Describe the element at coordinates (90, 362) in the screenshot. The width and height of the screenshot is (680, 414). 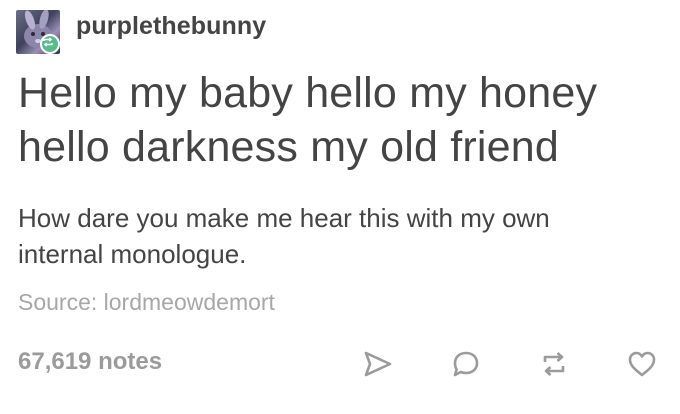
I see `notes-count: 67,619 notes` at that location.